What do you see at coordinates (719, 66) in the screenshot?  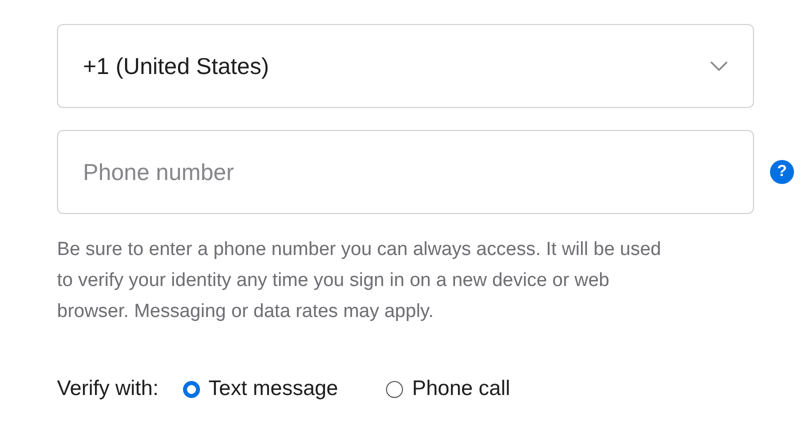 I see `chevron-down-icon` at bounding box center [719, 66].